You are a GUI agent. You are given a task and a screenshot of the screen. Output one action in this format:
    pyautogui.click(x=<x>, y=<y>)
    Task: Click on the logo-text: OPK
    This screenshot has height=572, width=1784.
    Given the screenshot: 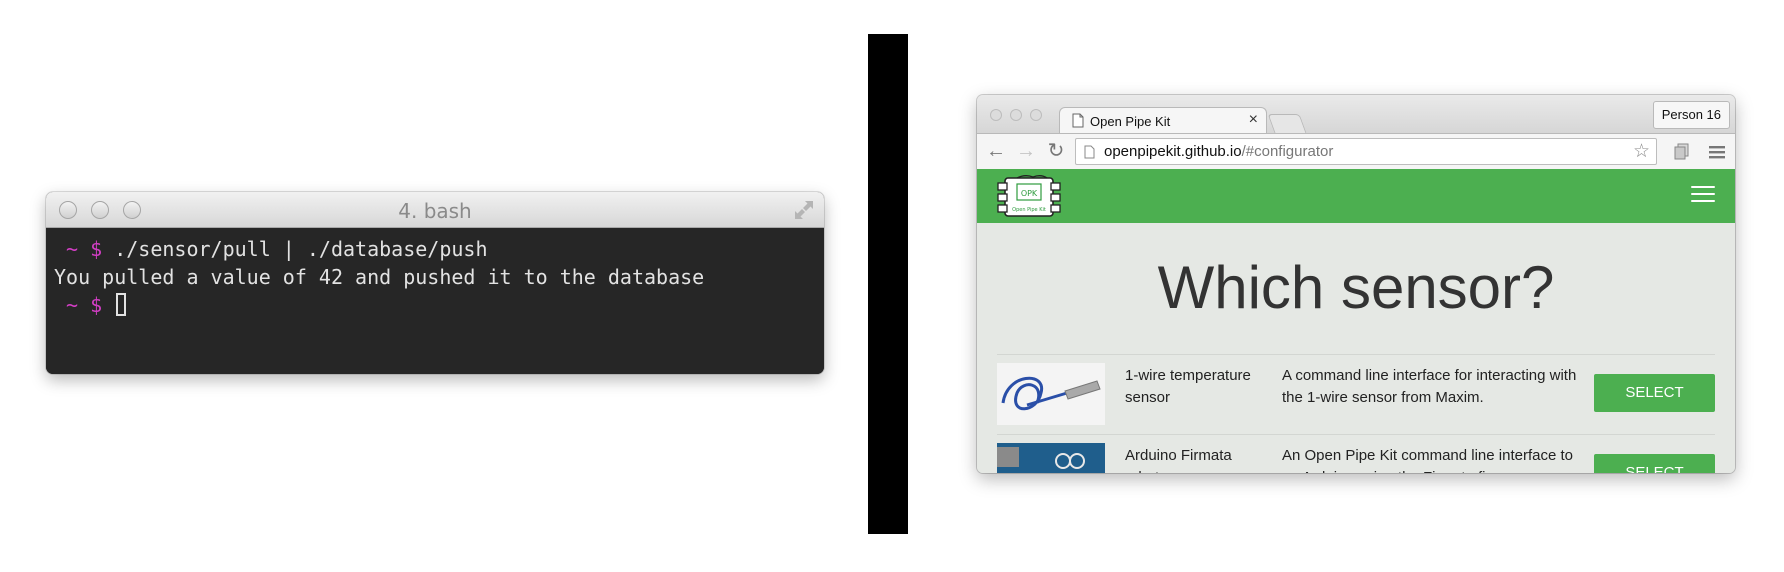 What is the action you would take?
    pyautogui.click(x=1029, y=193)
    